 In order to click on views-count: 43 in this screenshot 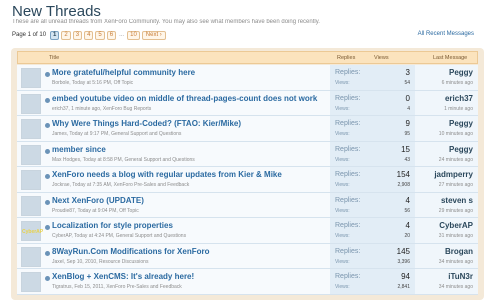, I will do `click(407, 159)`.